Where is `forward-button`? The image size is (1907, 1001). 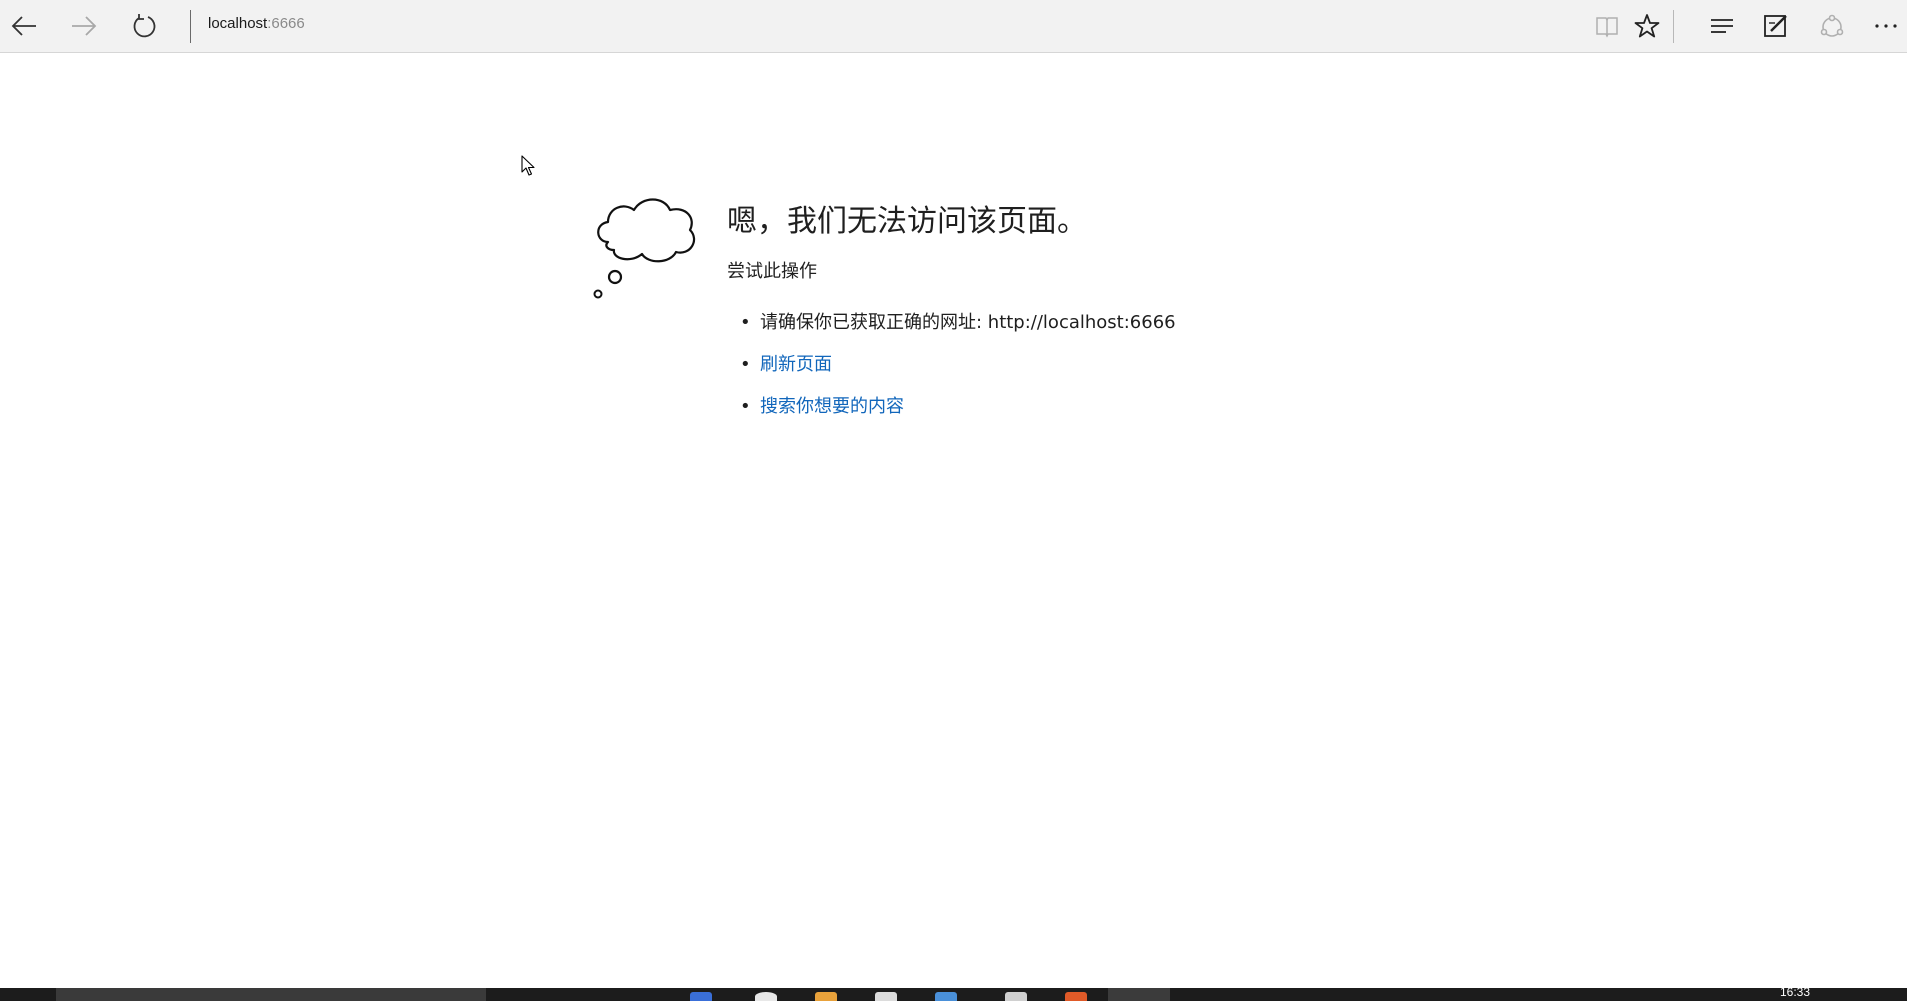 forward-button is located at coordinates (84, 26).